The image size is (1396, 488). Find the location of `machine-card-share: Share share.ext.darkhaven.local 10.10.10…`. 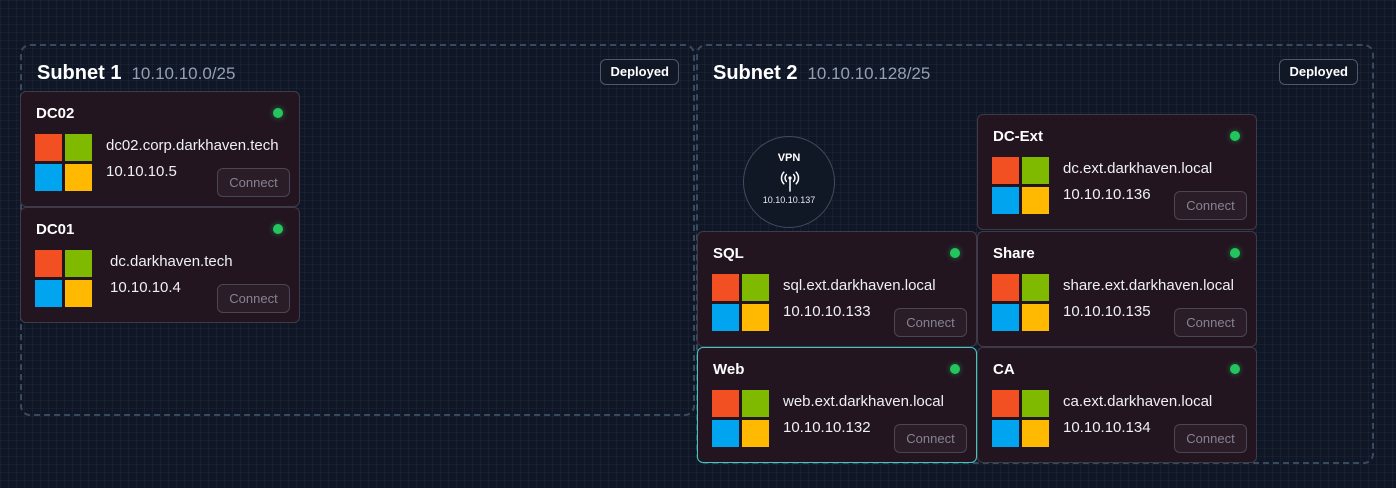

machine-card-share: Share share.ext.darkhaven.local 10.10.10… is located at coordinates (1117, 289).